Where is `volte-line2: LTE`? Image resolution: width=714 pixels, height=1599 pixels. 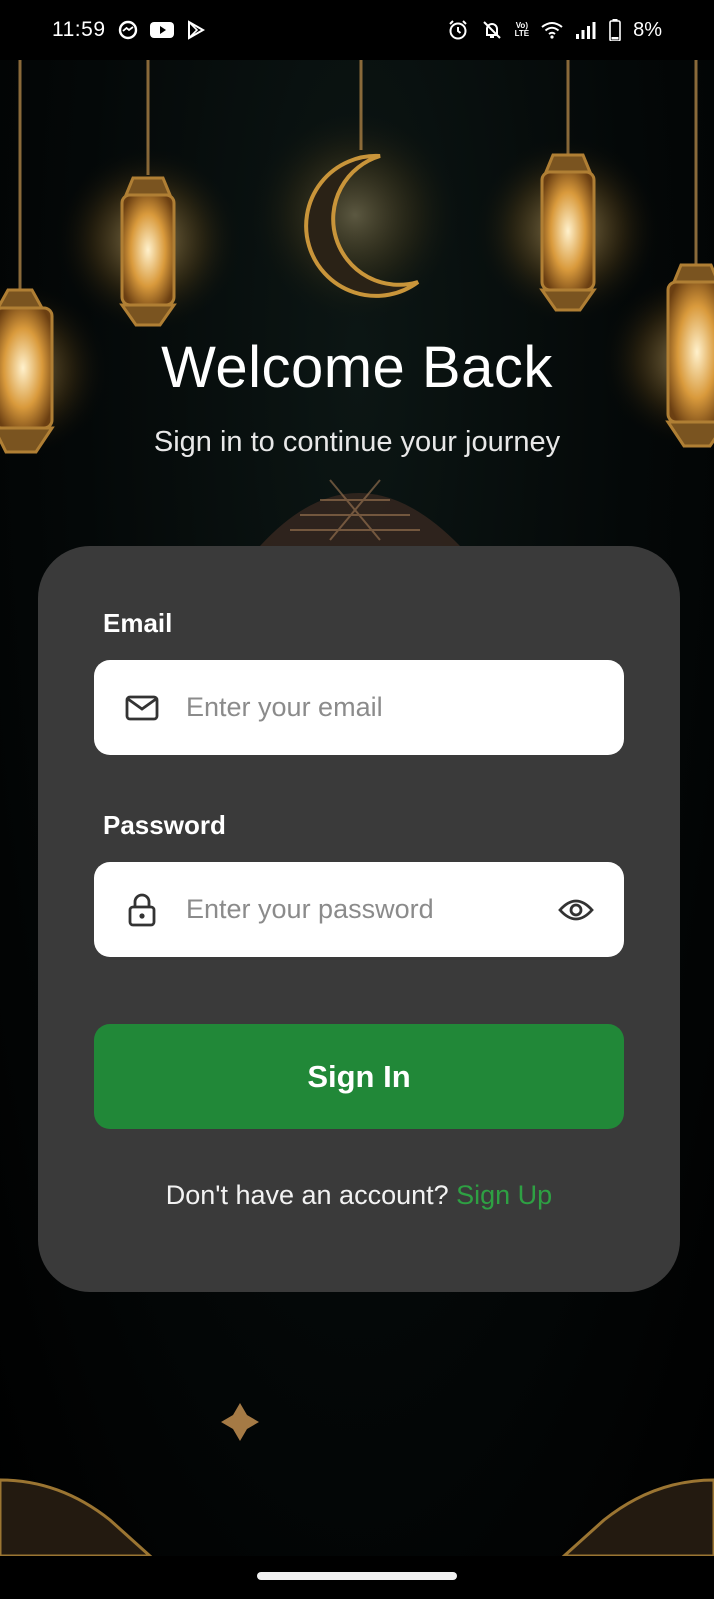
volte-line2: LTE is located at coordinates (522, 33).